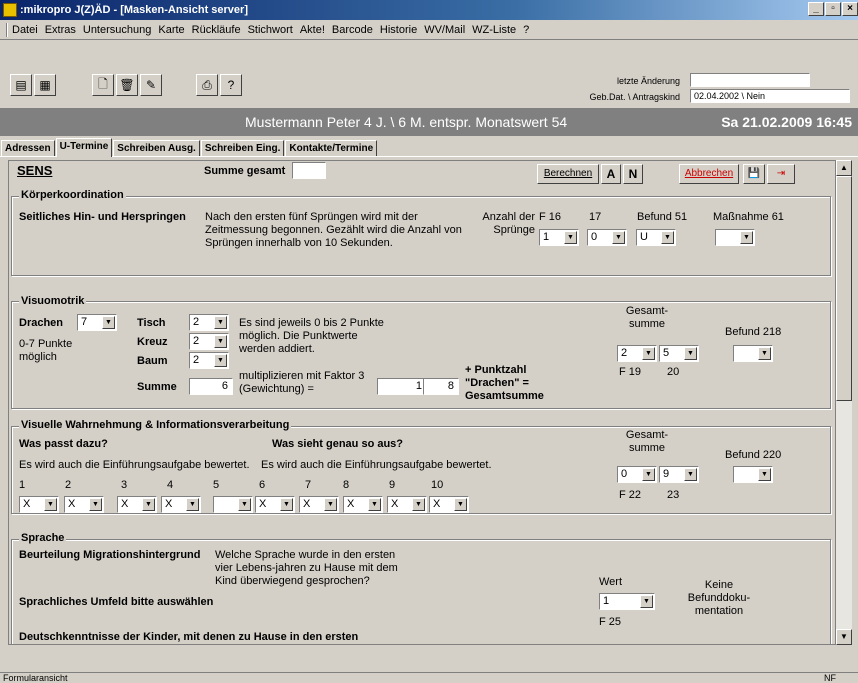 The width and height of the screenshot is (858, 683). Describe the element at coordinates (679, 353) in the screenshot. I see `f20-select: 5 ▼` at that location.